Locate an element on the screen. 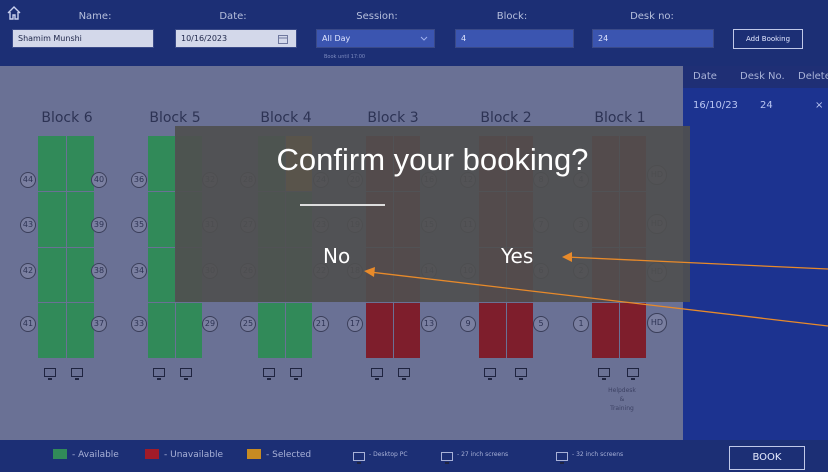 This screenshot has height=472, width=828. arrow-to-yes is located at coordinates (696, 263).